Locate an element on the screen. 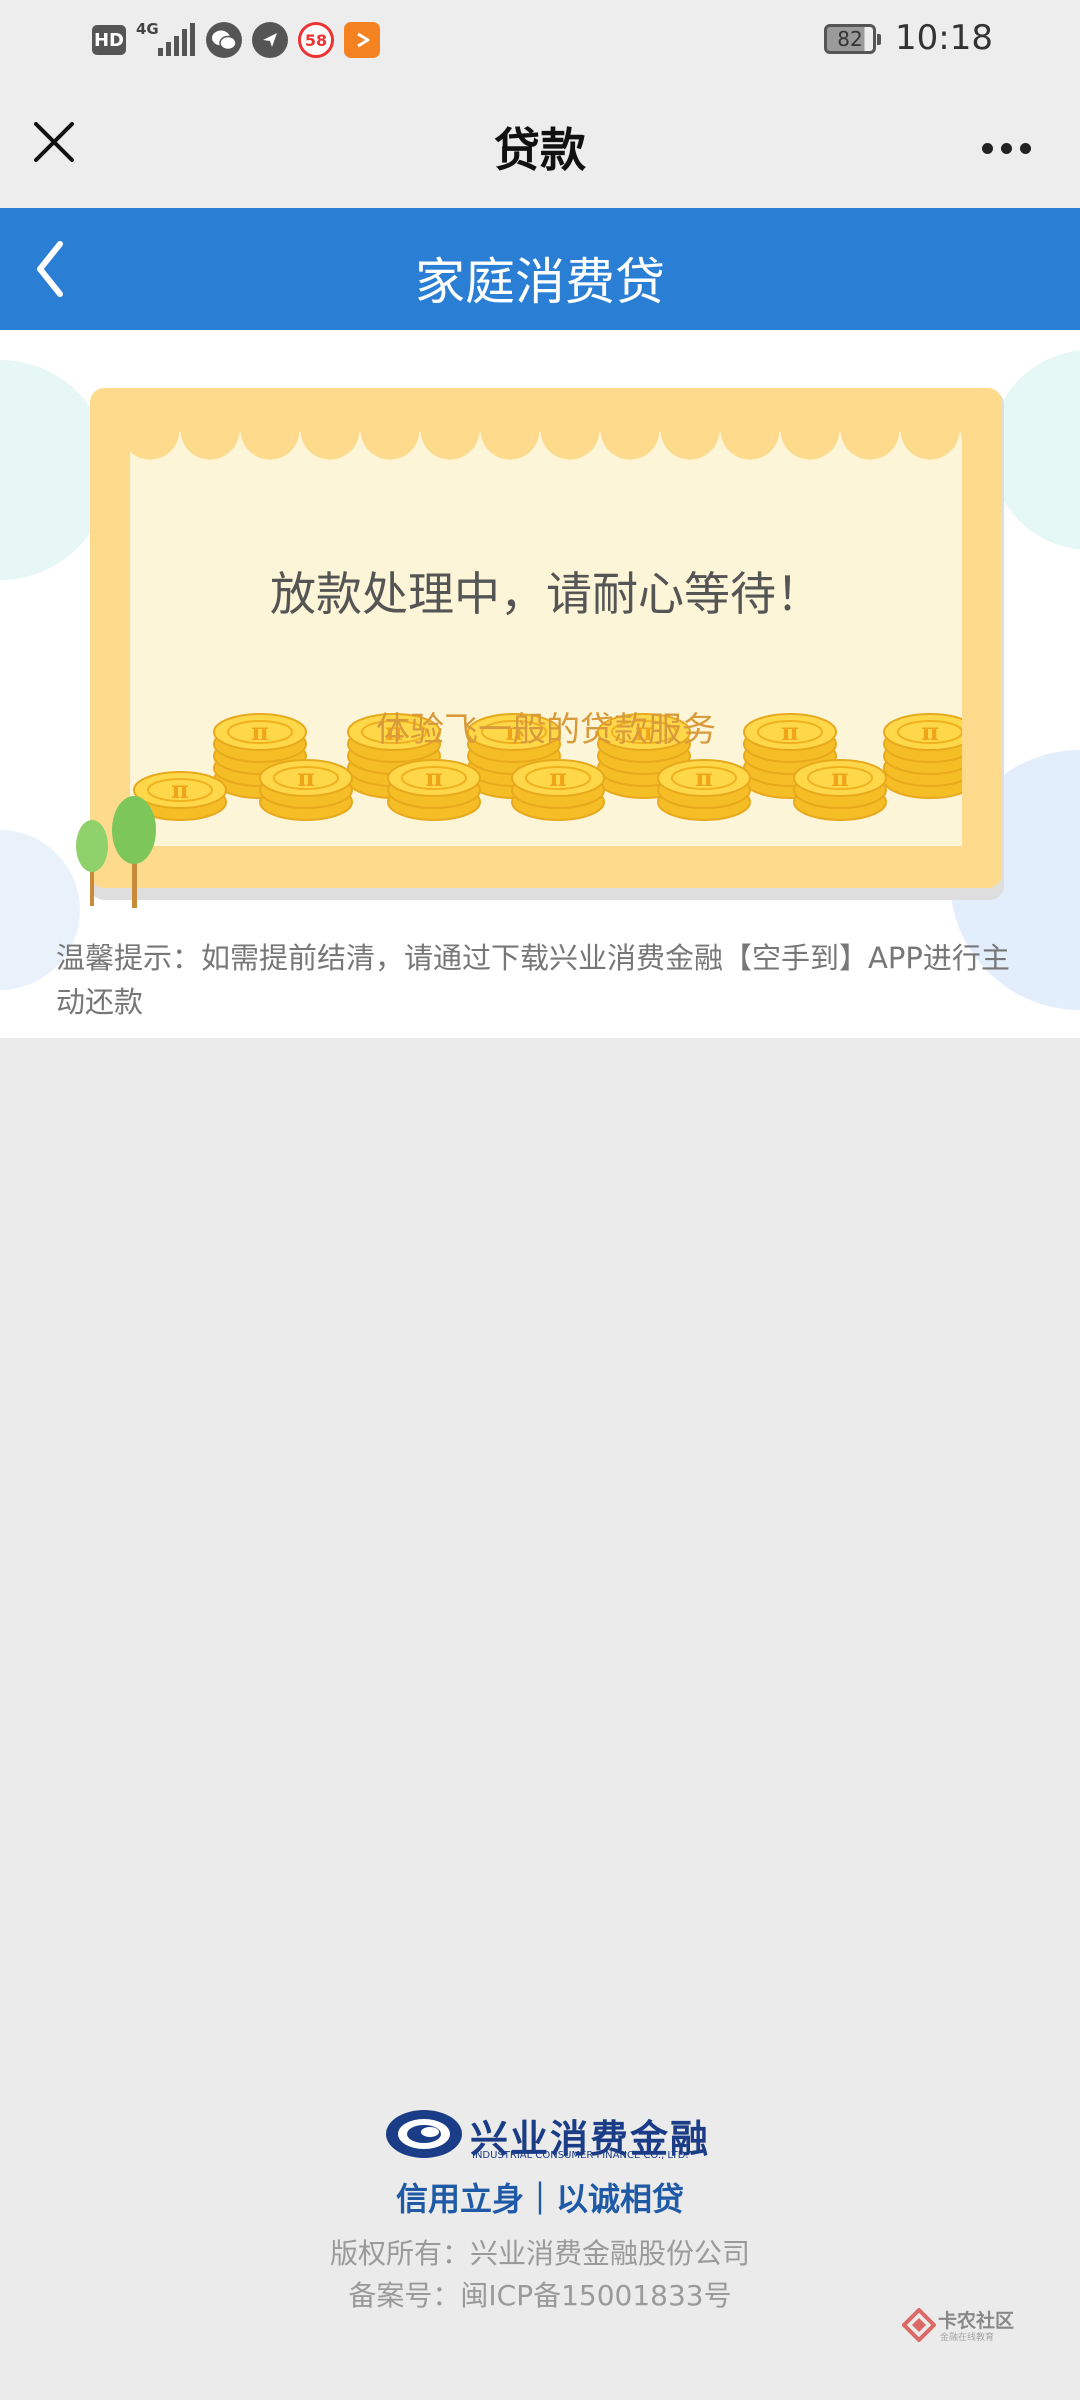 The image size is (1080, 2400). kanong-logo-icon is located at coordinates (919, 2325).